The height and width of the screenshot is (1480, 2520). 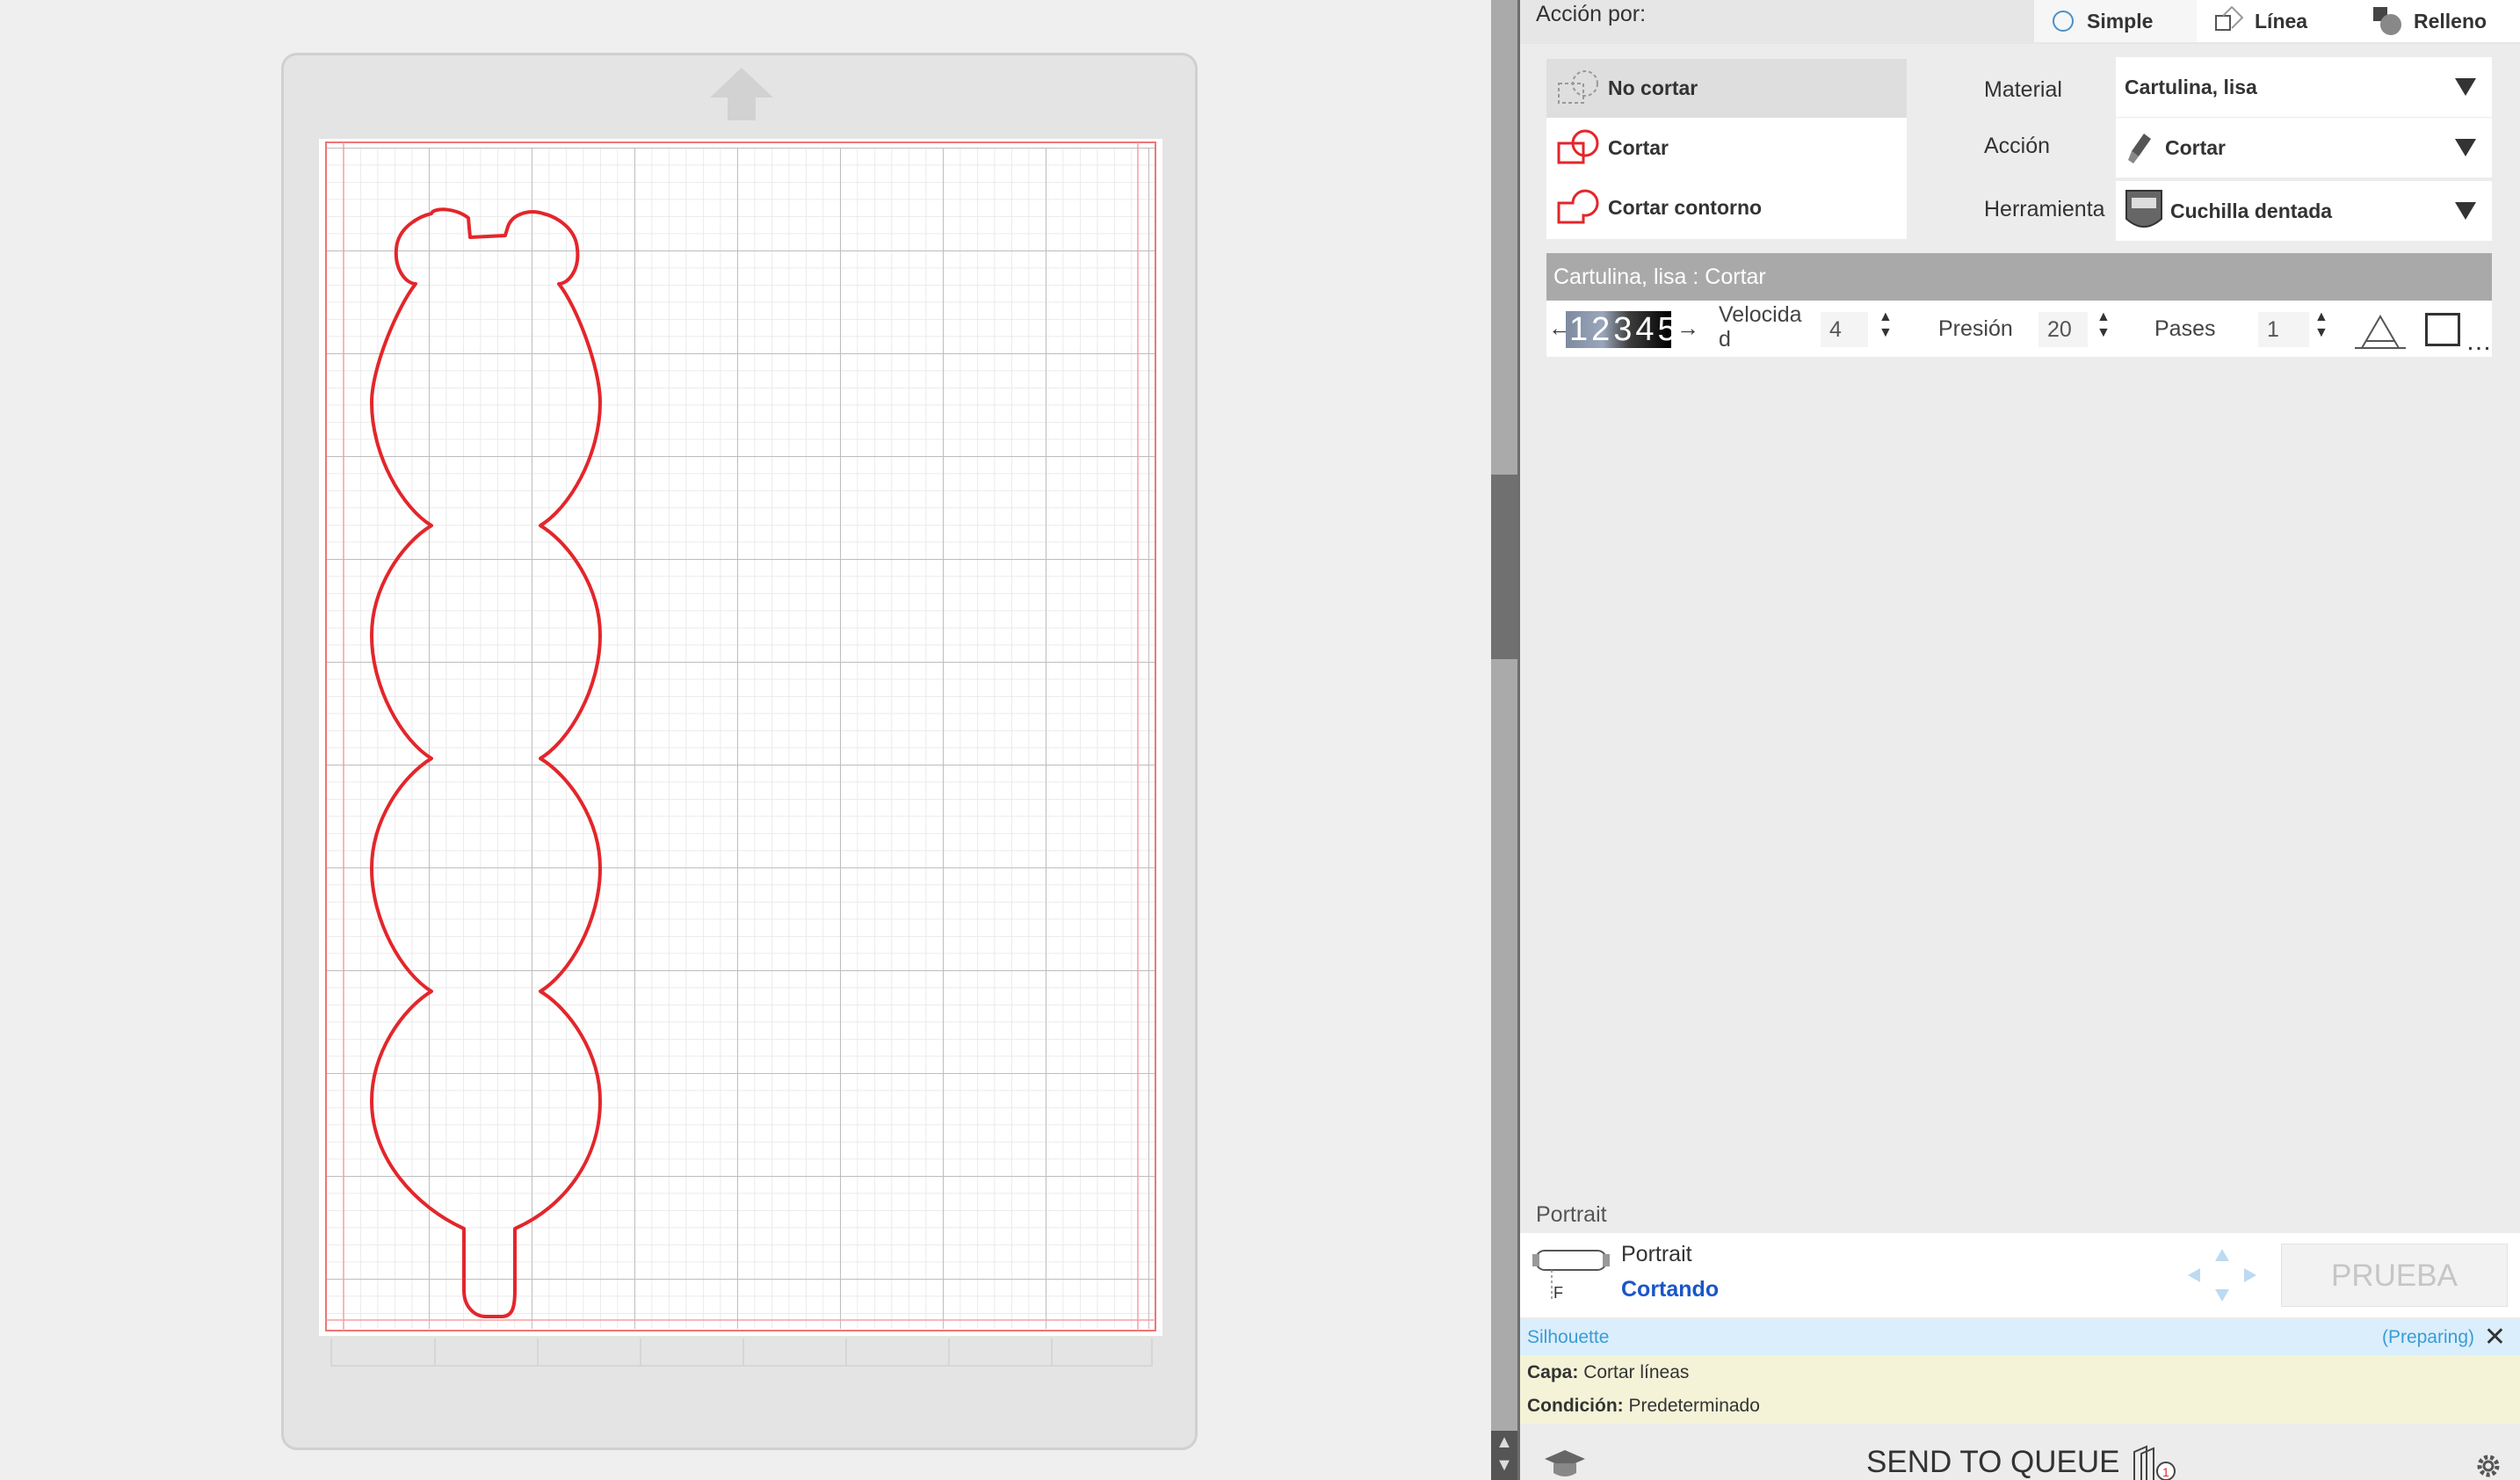 What do you see at coordinates (1993, 1462) in the screenshot?
I see `send-to-queue-label: SEND TO QUEUE` at bounding box center [1993, 1462].